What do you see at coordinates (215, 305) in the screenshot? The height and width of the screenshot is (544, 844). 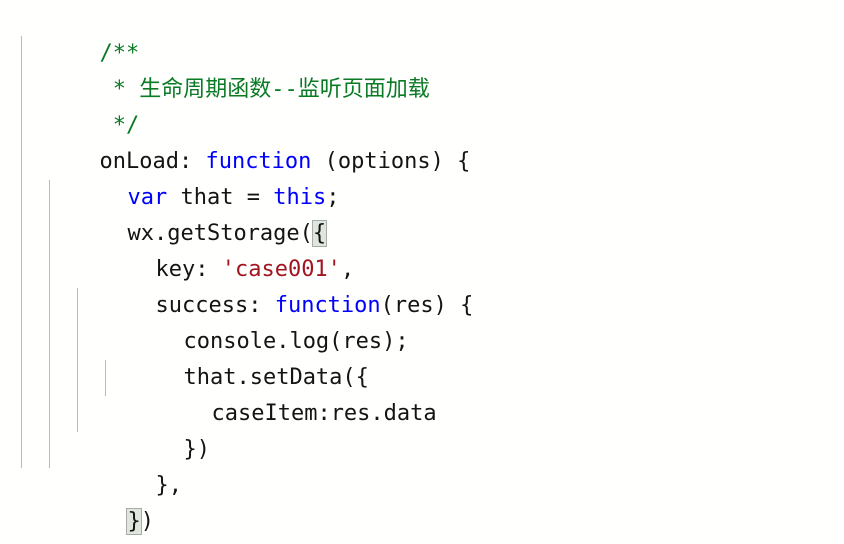 I see `object-key-token: success:` at bounding box center [215, 305].